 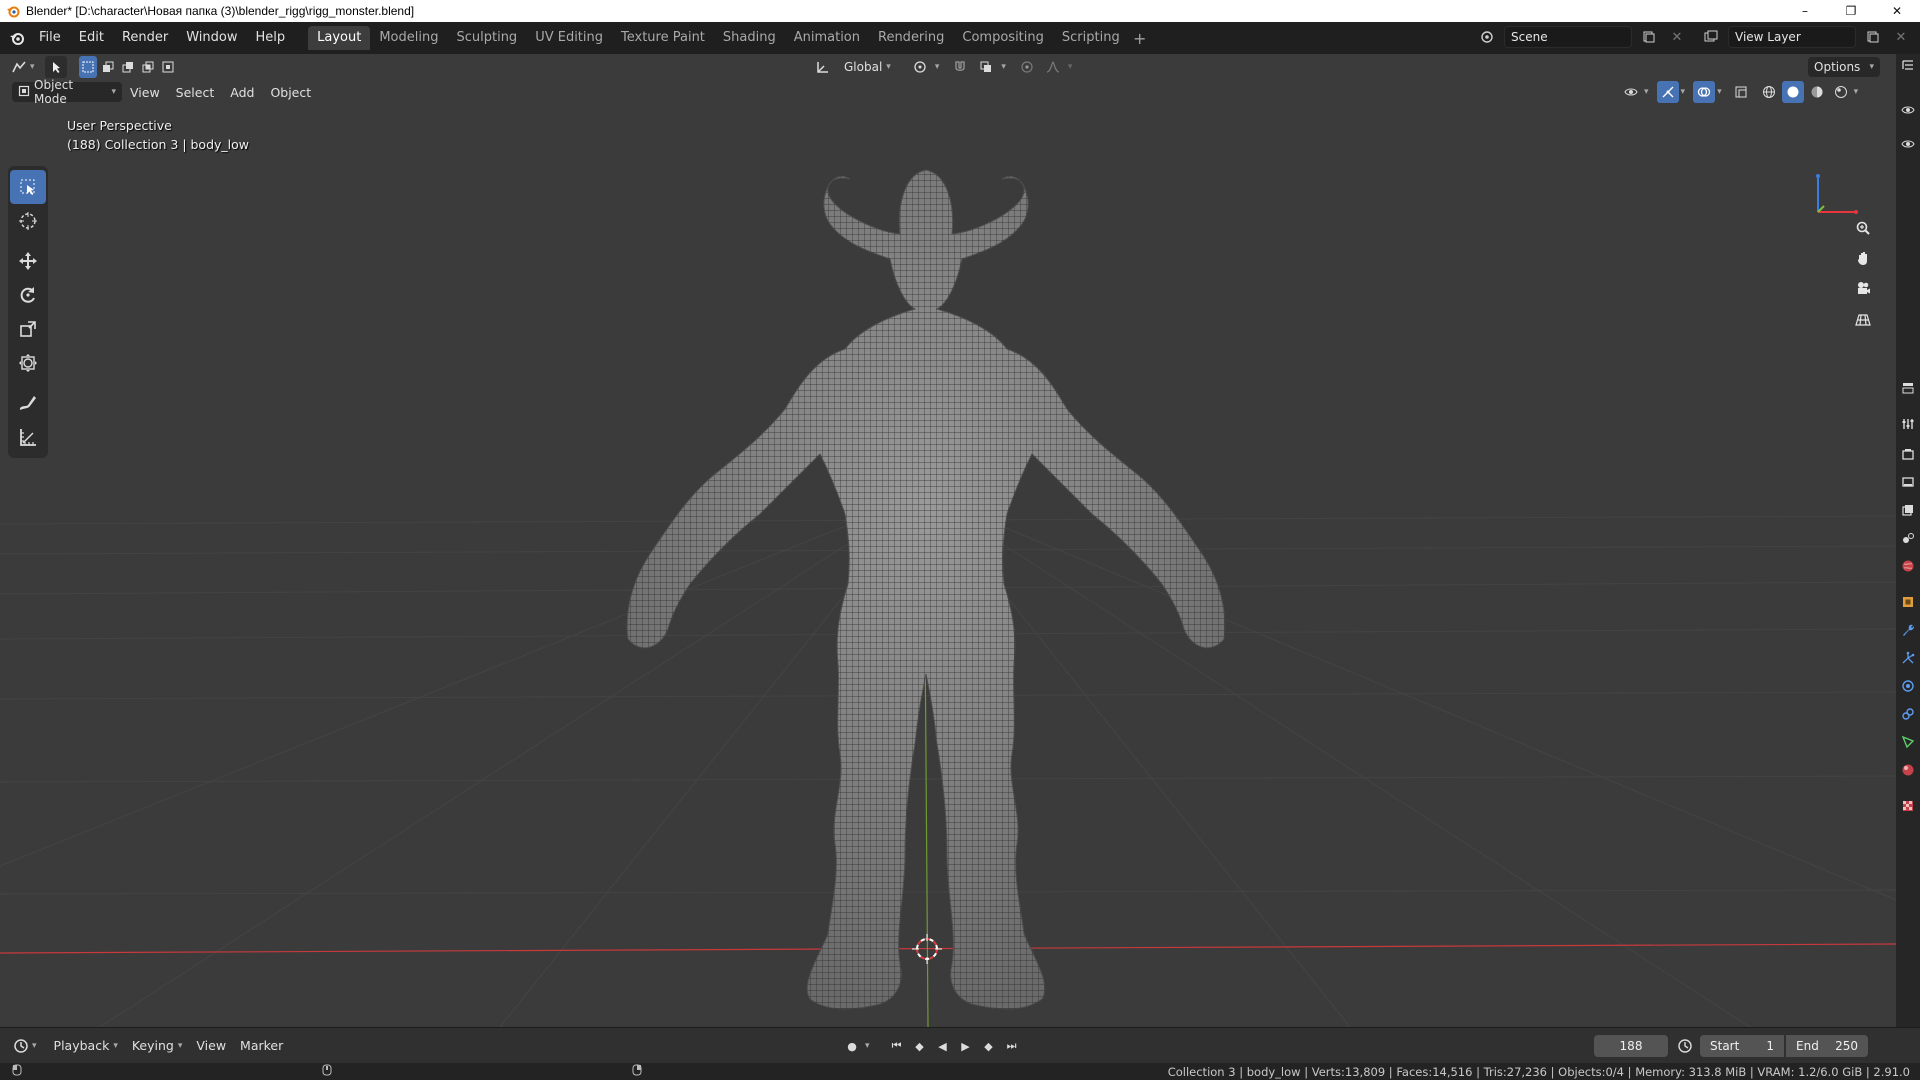 I want to click on tab-rendering: Rendering, so click(x=911, y=38).